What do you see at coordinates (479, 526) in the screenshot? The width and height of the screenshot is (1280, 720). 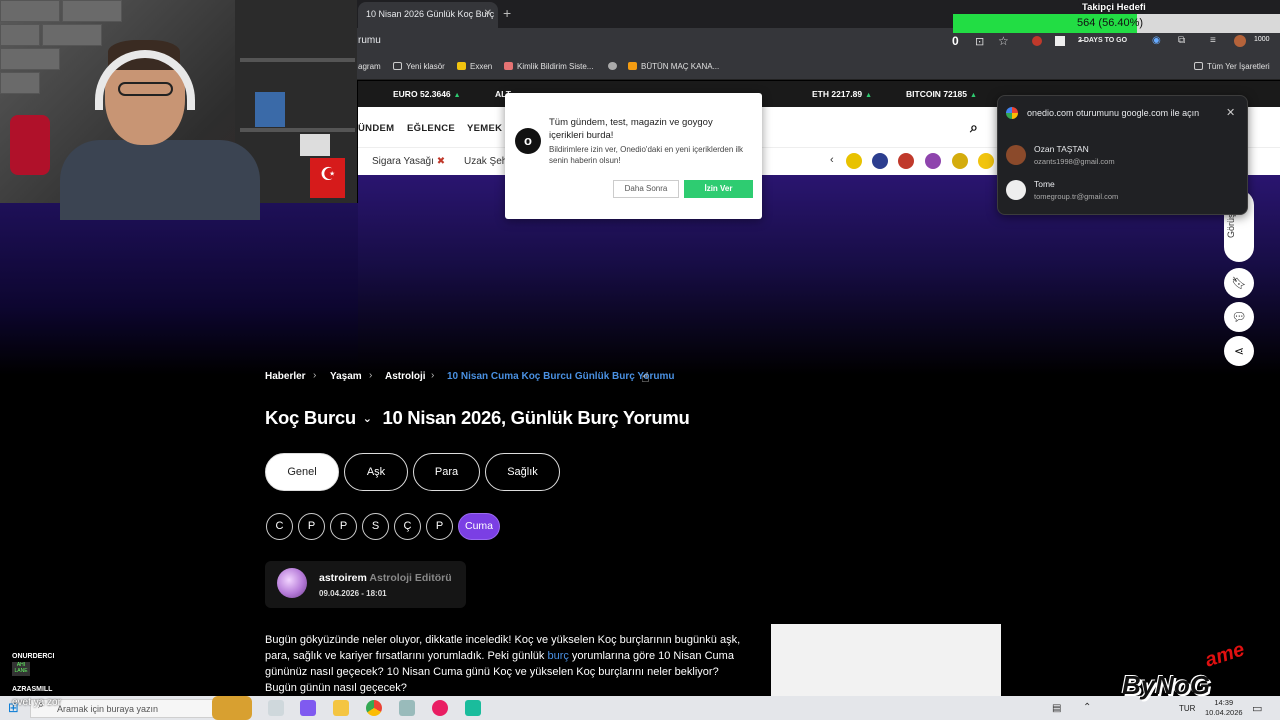 I see `day-button-today: Cuma` at bounding box center [479, 526].